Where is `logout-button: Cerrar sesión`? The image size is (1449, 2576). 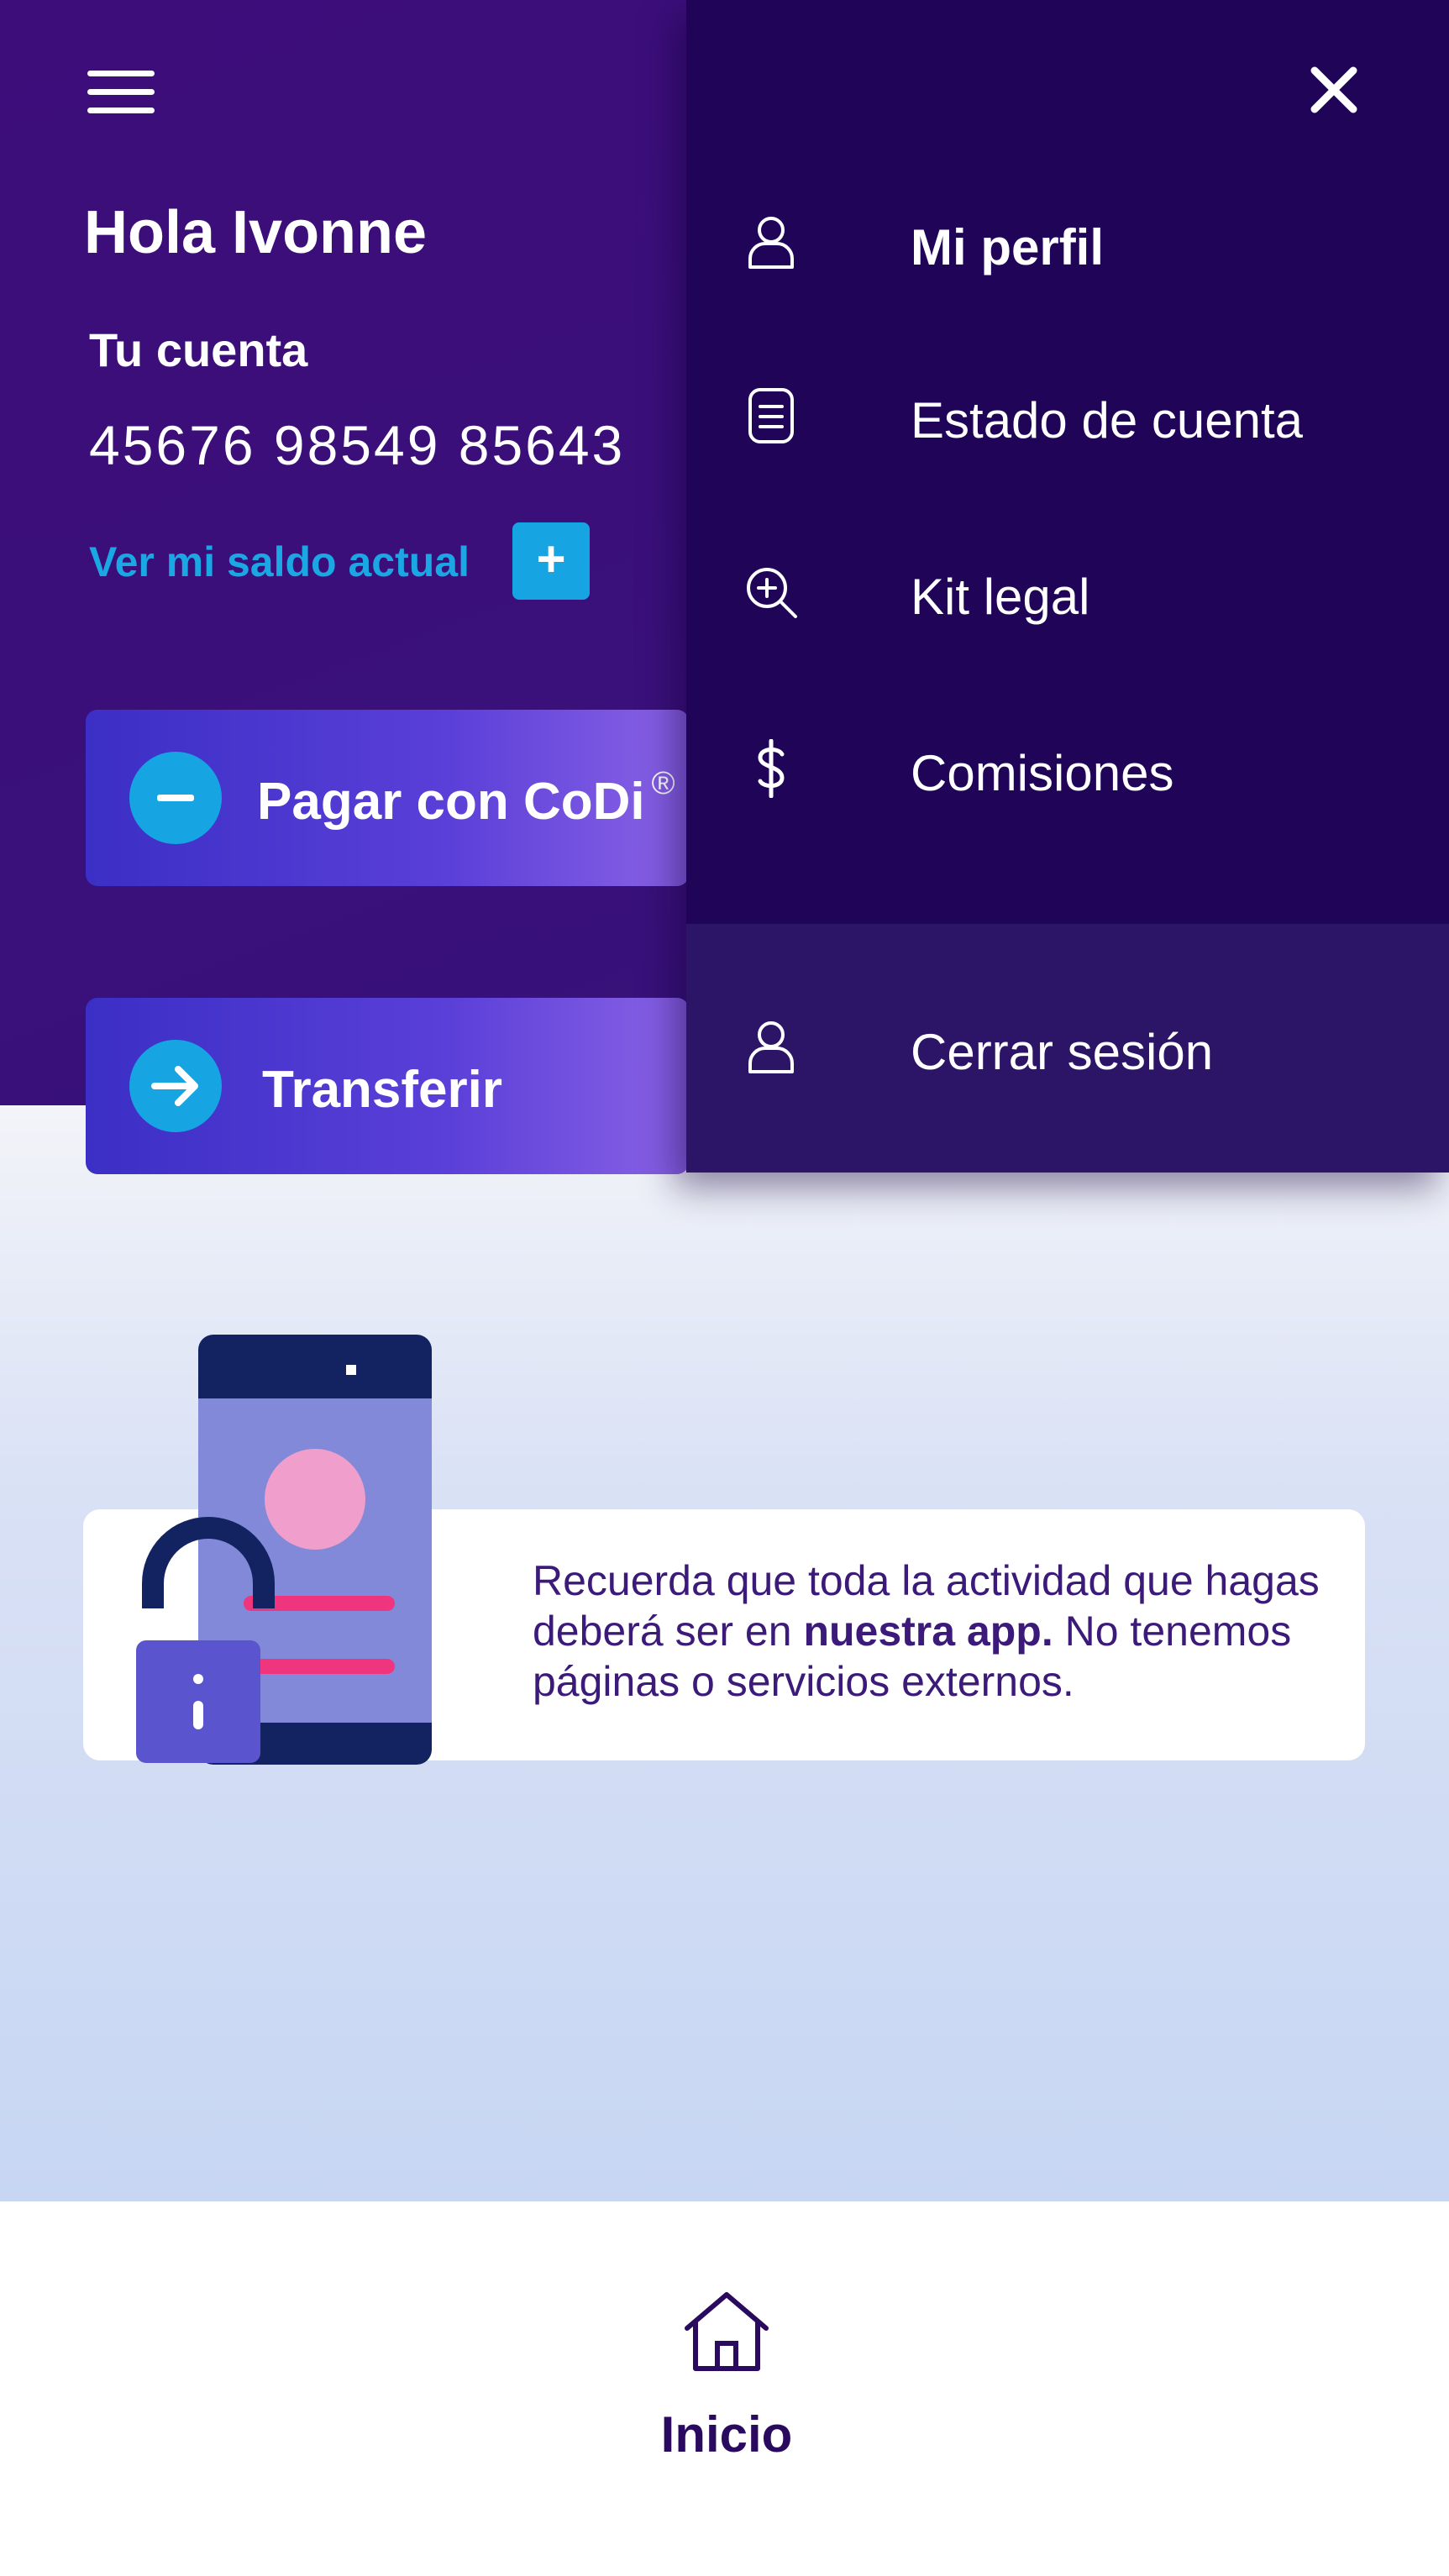 logout-button: Cerrar sesión is located at coordinates (1067, 1047).